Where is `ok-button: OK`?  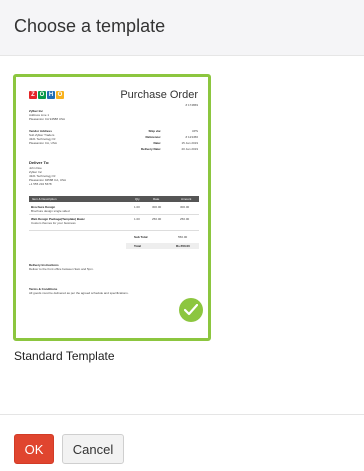 ok-button: OK is located at coordinates (34, 449).